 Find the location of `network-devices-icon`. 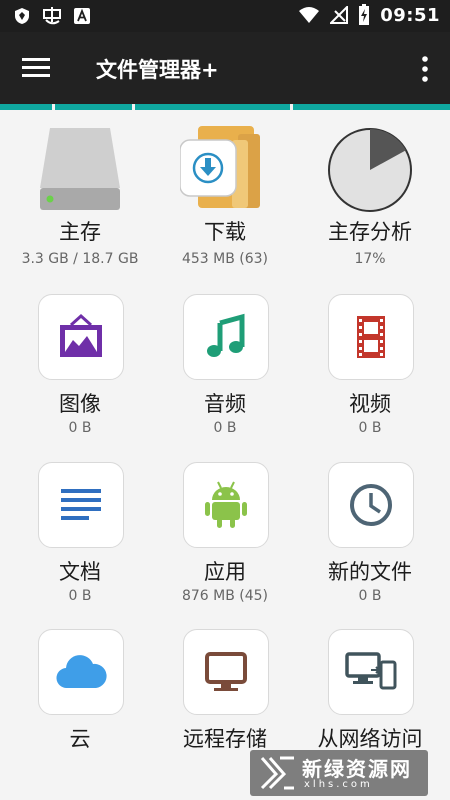

network-devices-icon is located at coordinates (371, 671).